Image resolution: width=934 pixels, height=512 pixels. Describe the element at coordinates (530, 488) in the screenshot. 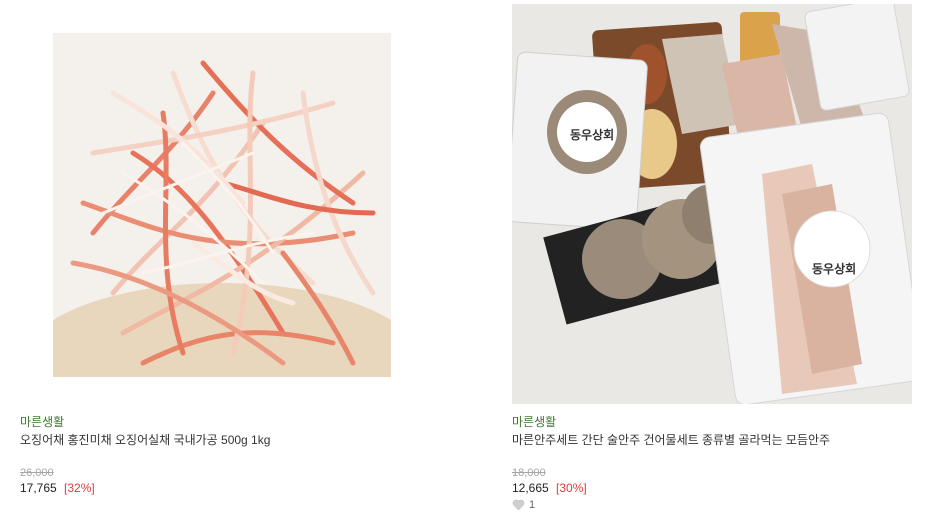

I see `sale-price: 12,665` at that location.